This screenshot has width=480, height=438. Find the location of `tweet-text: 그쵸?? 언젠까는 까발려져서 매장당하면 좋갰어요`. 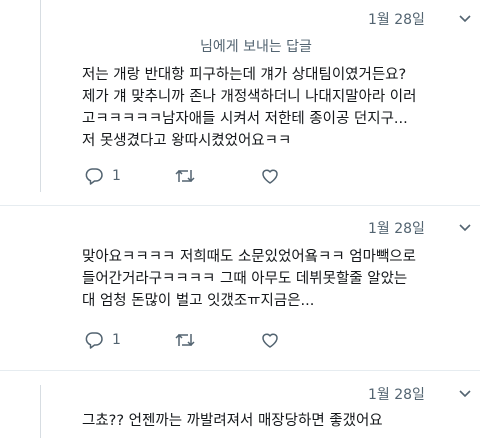

tweet-text: 그쵸?? 언젠까는 까발려져서 매장당하면 좋갰어요 is located at coordinates (232, 421).